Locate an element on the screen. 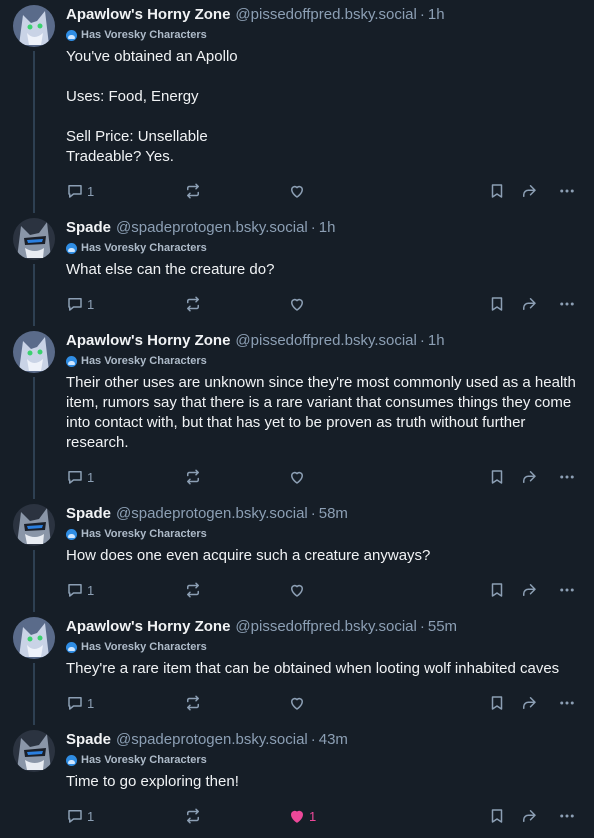 The height and width of the screenshot is (838, 594). like-count: 1 is located at coordinates (313, 816).